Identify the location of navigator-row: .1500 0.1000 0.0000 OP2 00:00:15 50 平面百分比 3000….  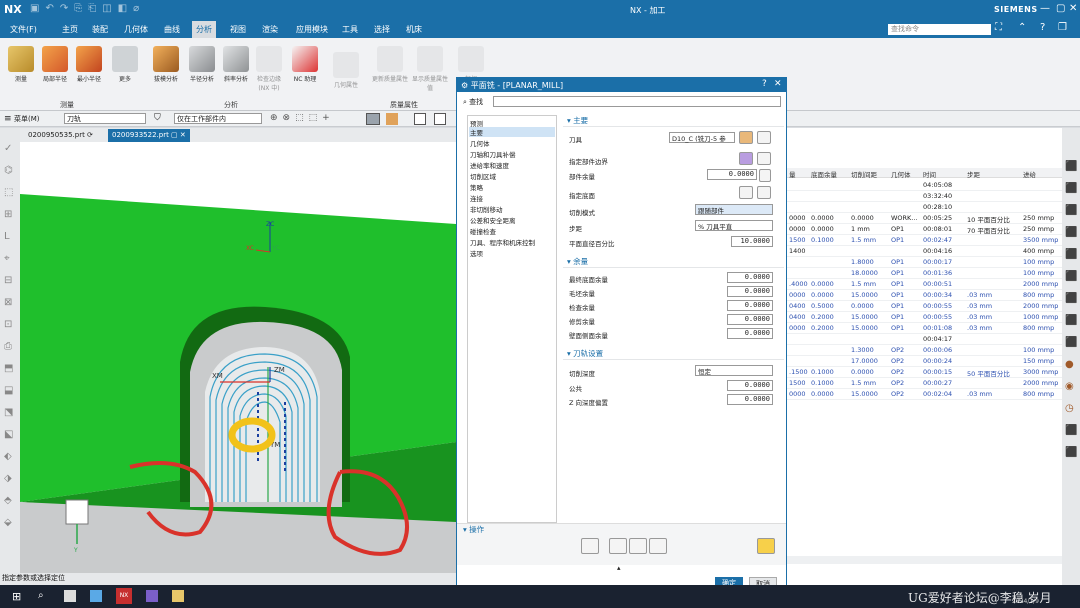
(924, 372).